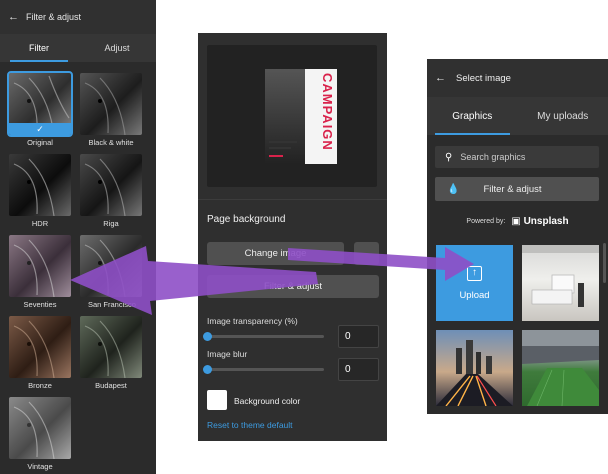 Image resolution: width=608 pixels, height=474 pixels. What do you see at coordinates (293, 286) in the screenshot?
I see `filter-adjust-button: Filter & adjust` at bounding box center [293, 286].